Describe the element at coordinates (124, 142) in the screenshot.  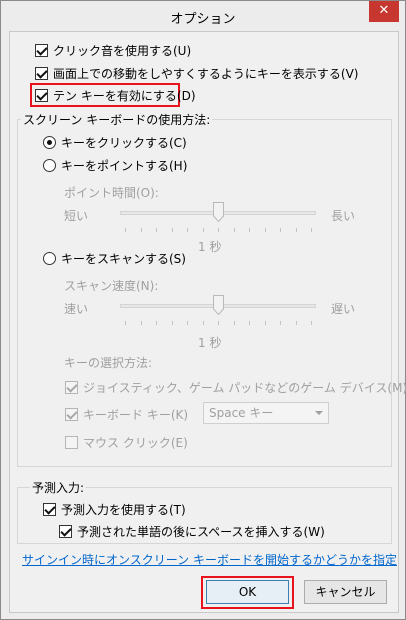
I see `click-keys-label: キーをクリックする(C)` at that location.